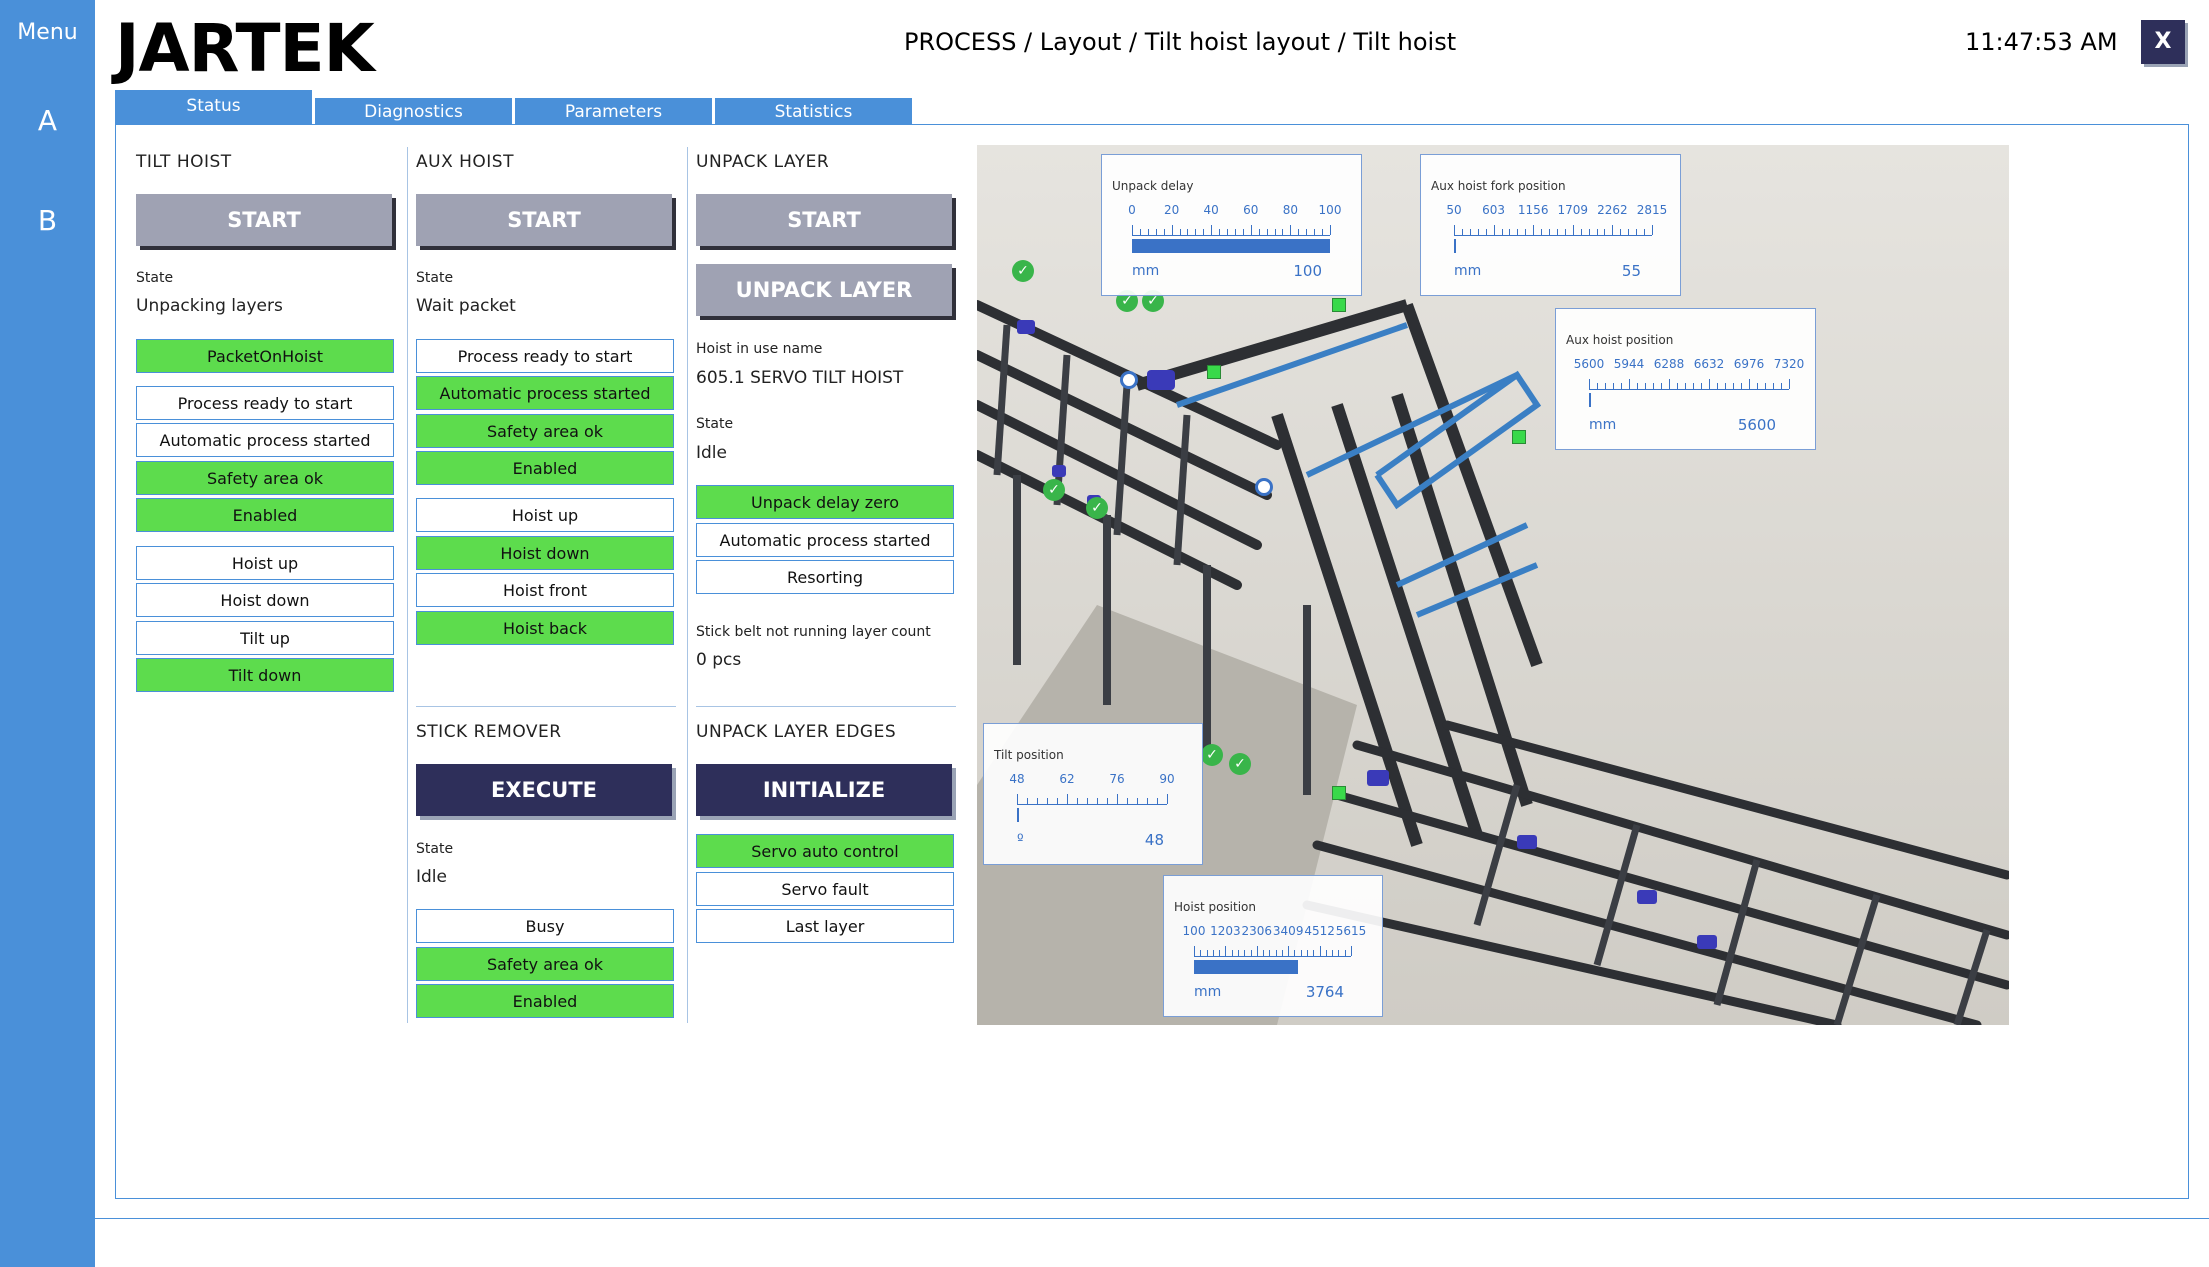  I want to click on menu-button: Menu, so click(47, 32).